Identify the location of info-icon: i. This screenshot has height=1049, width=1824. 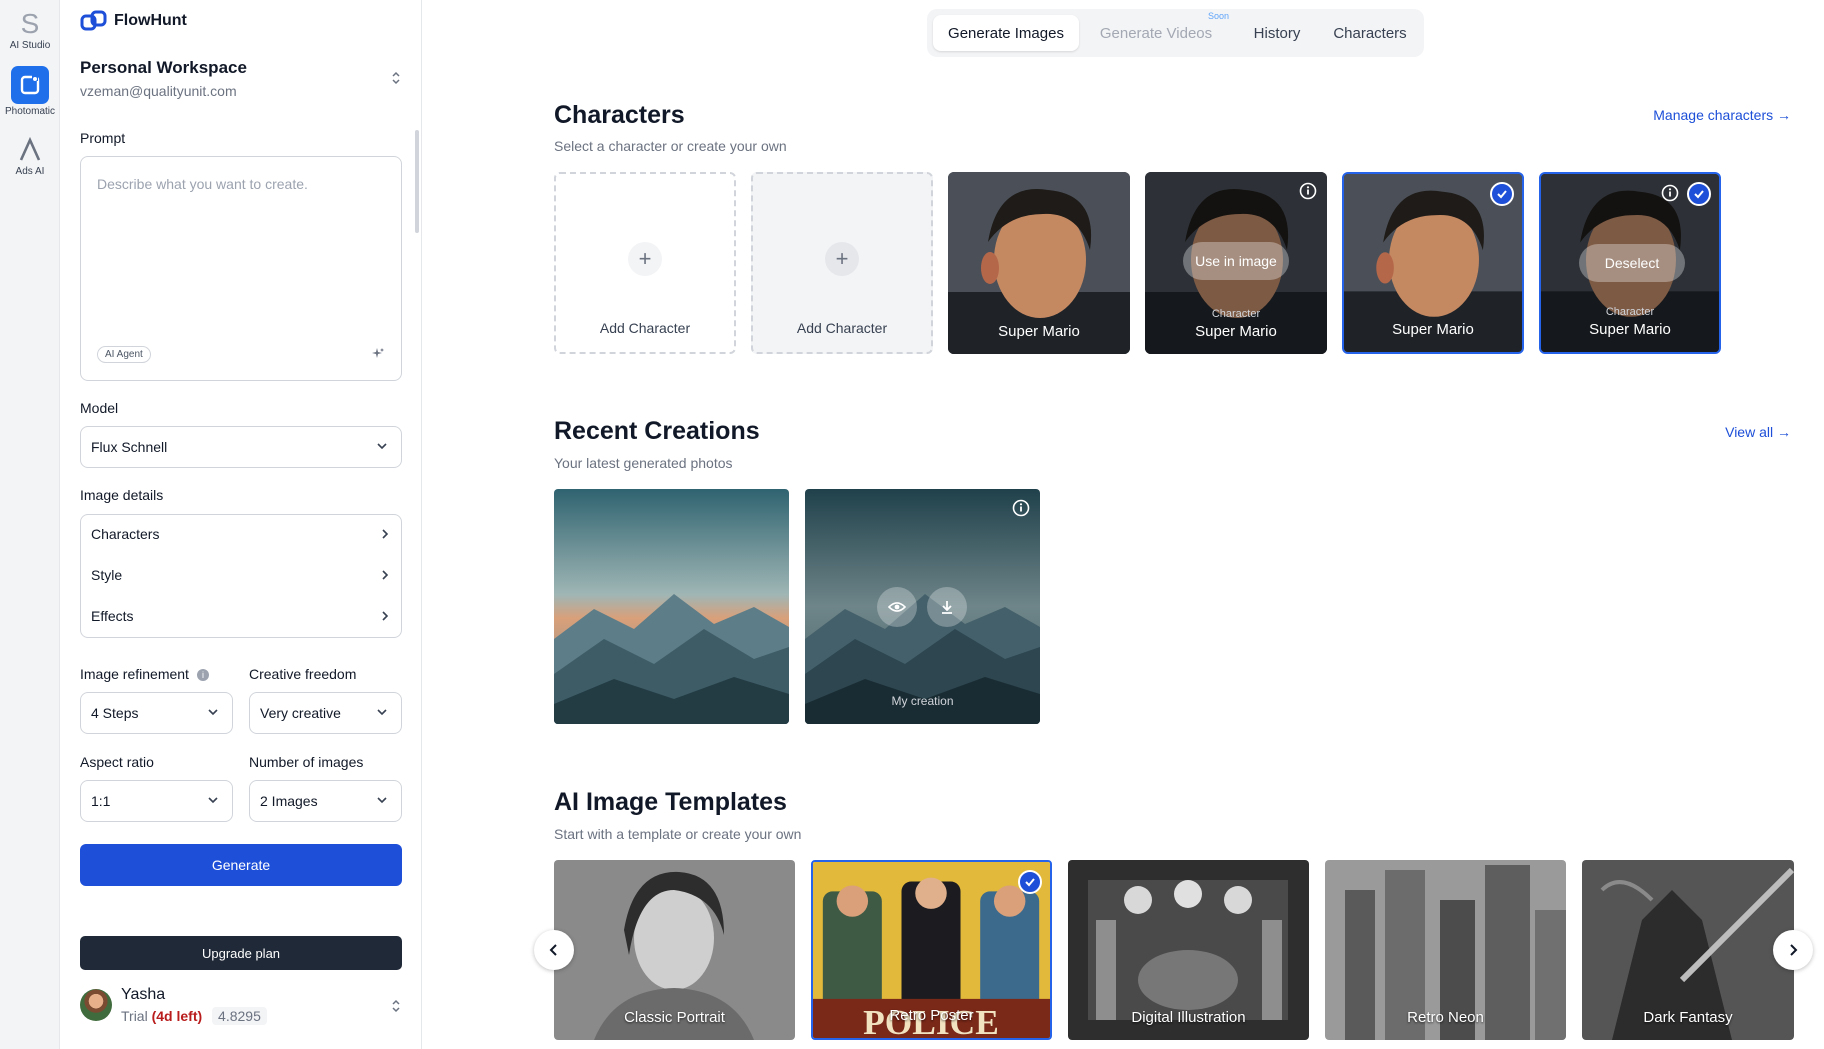
(202, 675).